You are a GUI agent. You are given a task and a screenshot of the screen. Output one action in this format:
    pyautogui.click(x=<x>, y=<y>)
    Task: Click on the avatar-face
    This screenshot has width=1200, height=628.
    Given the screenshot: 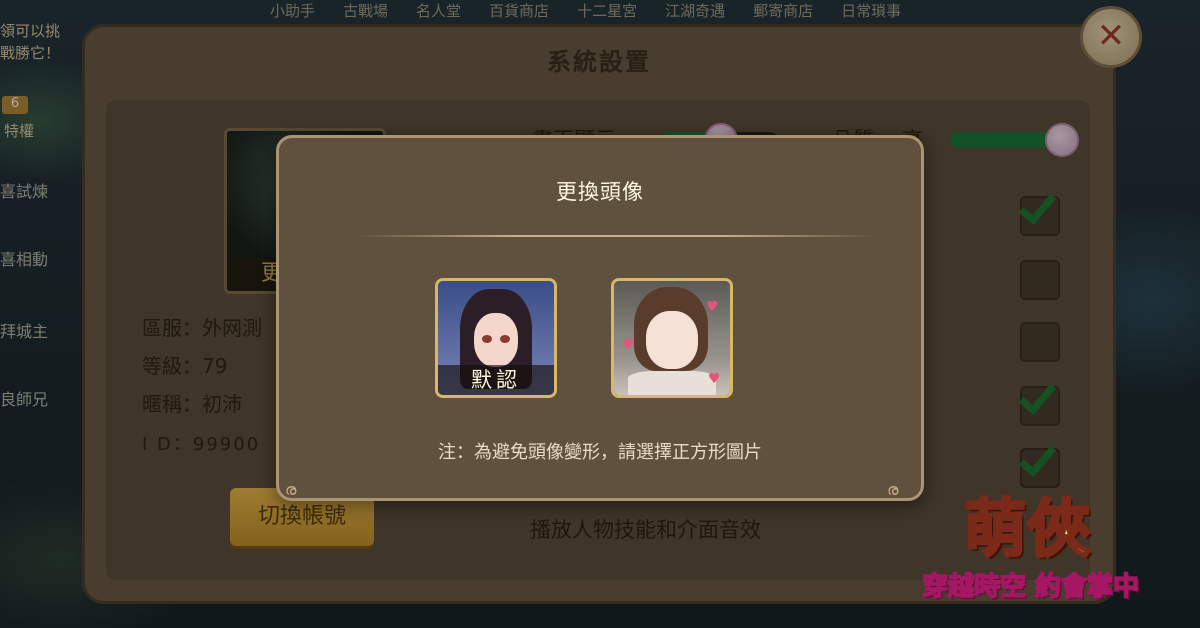 What is the action you would take?
    pyautogui.click(x=496, y=340)
    